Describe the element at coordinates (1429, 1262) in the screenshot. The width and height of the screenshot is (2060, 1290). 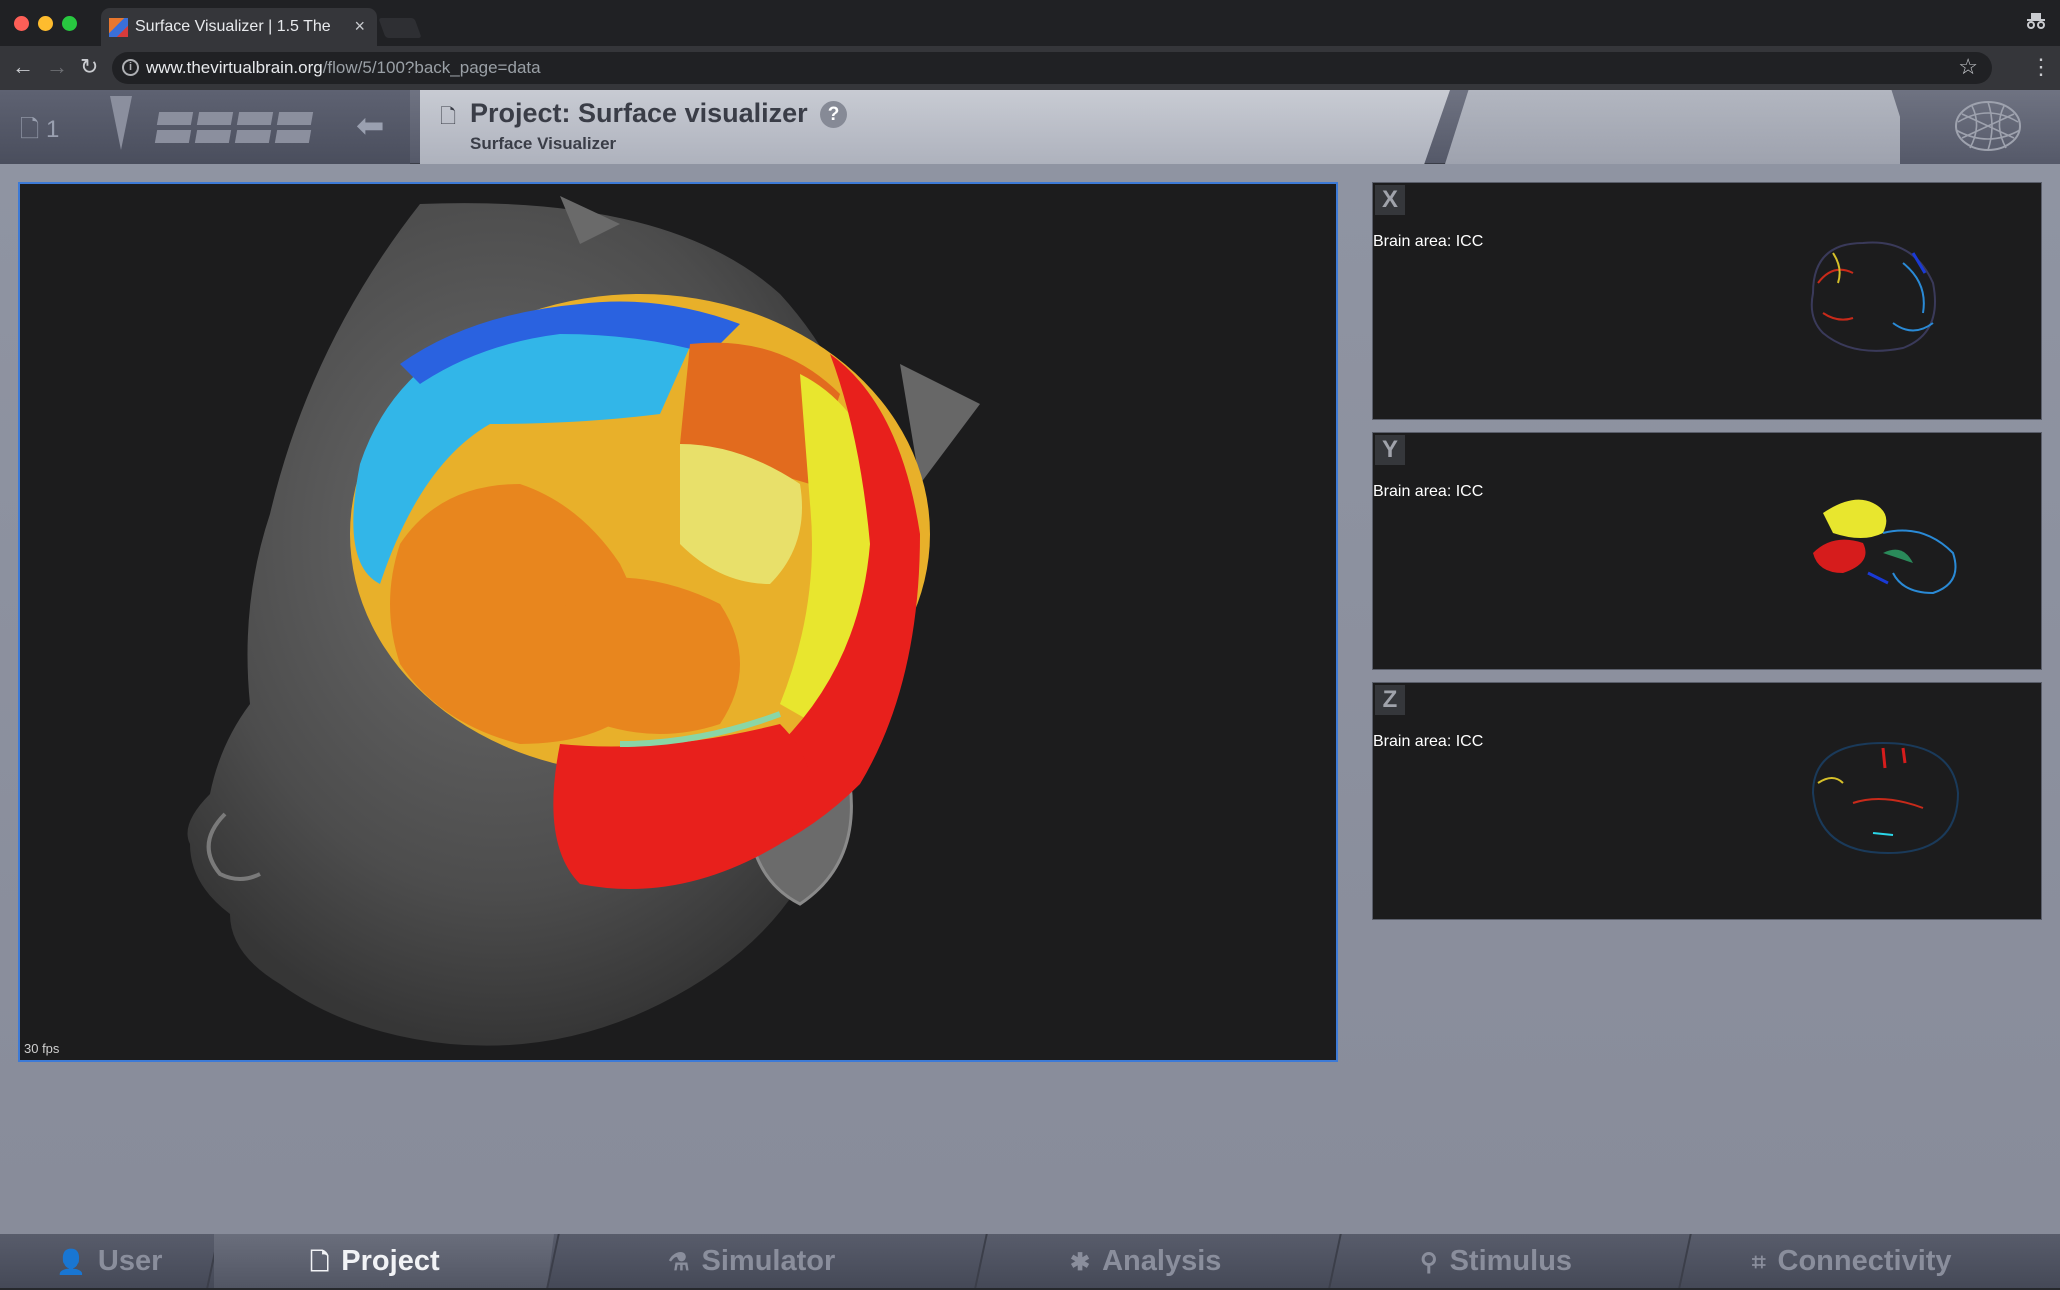
I see `pin-icon: ⚲` at that location.